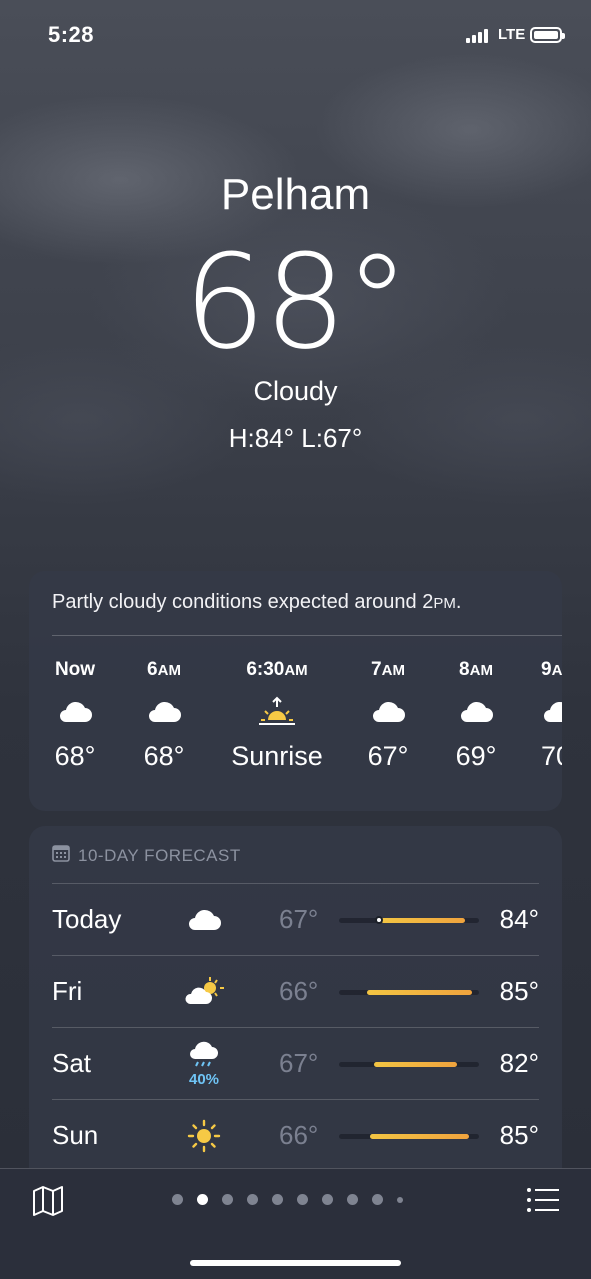  I want to click on forecast-row: Fri 66° 85°, so click(295, 992).